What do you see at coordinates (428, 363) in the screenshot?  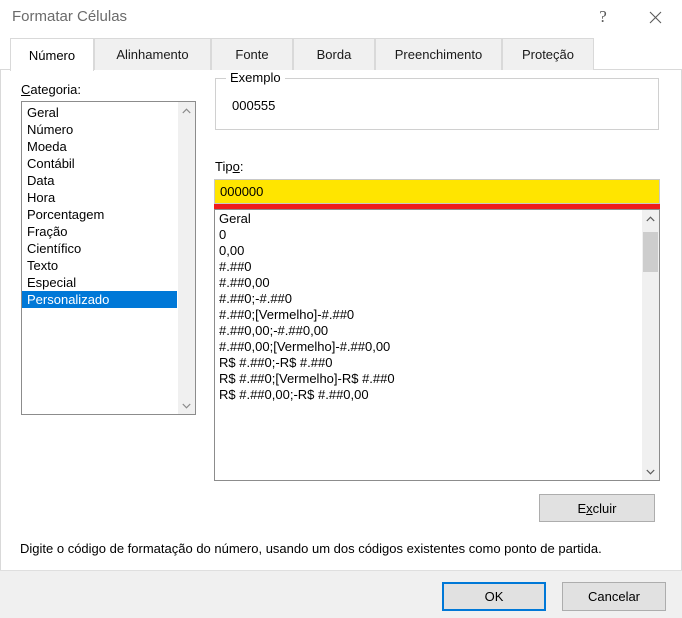 I see `list-item: R$ #.##0;-R$ #.##0` at bounding box center [428, 363].